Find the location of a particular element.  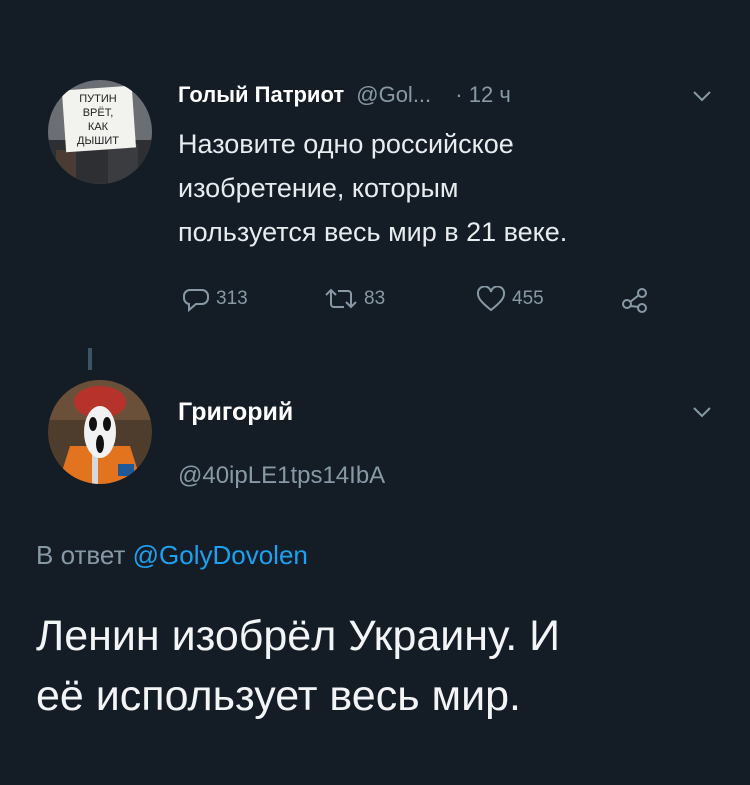

share-icon is located at coordinates (635, 300).